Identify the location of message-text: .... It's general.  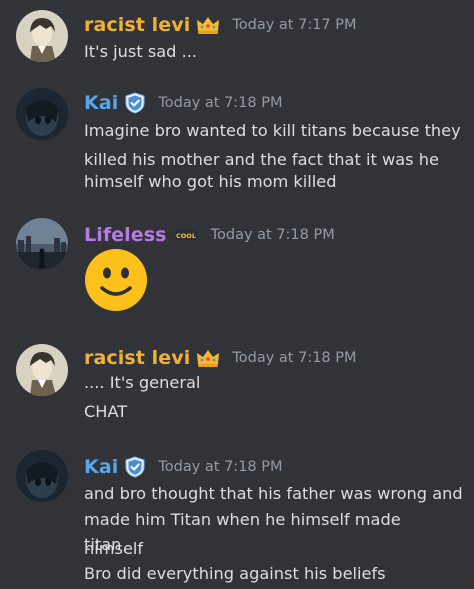
(142, 382).